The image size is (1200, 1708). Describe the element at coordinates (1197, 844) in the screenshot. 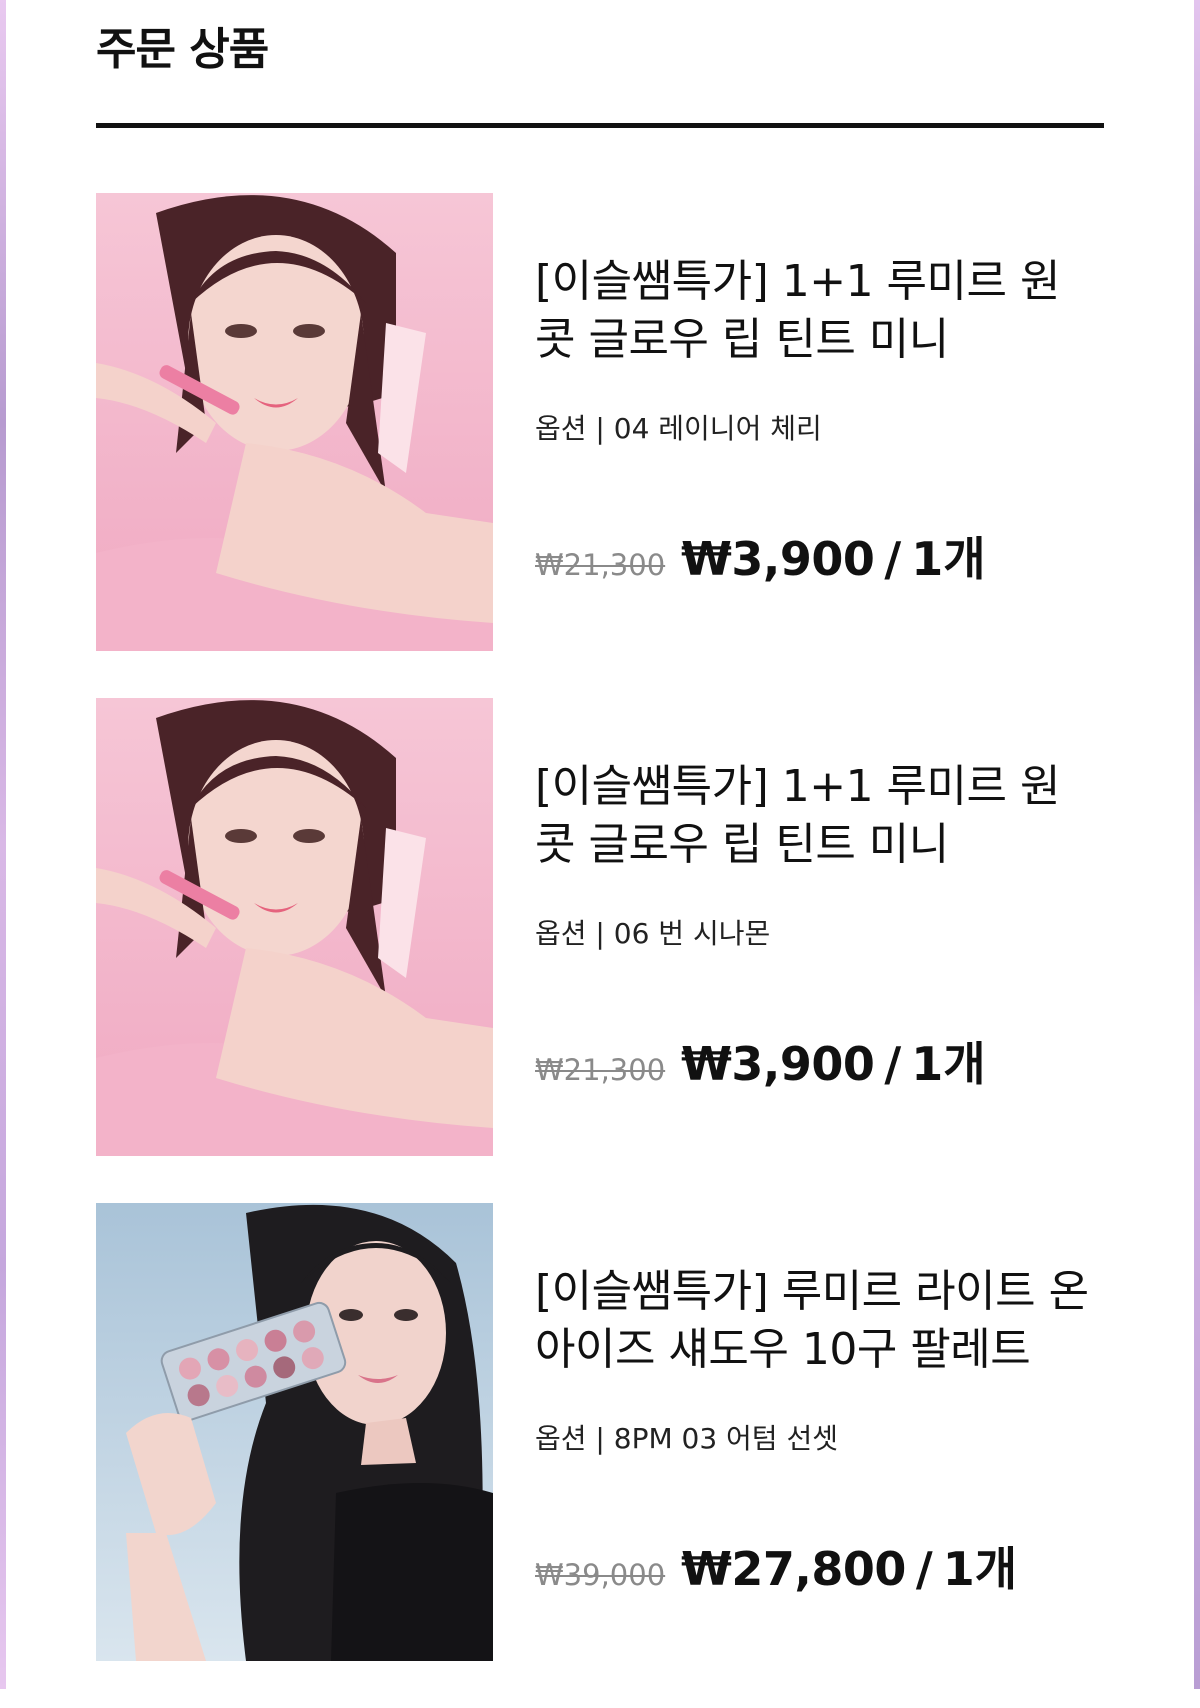

I see `right-gradient-edge` at that location.